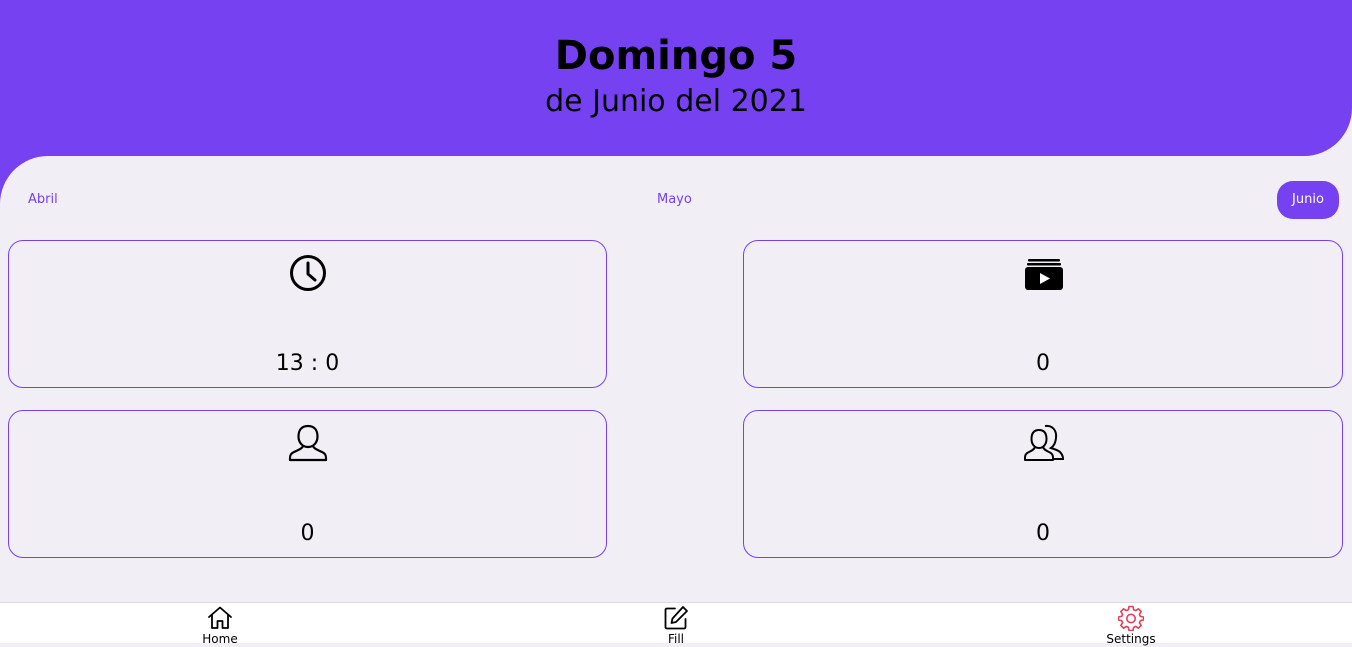 The image size is (1352, 647). Describe the element at coordinates (308, 273) in the screenshot. I see `clock-icon` at that location.